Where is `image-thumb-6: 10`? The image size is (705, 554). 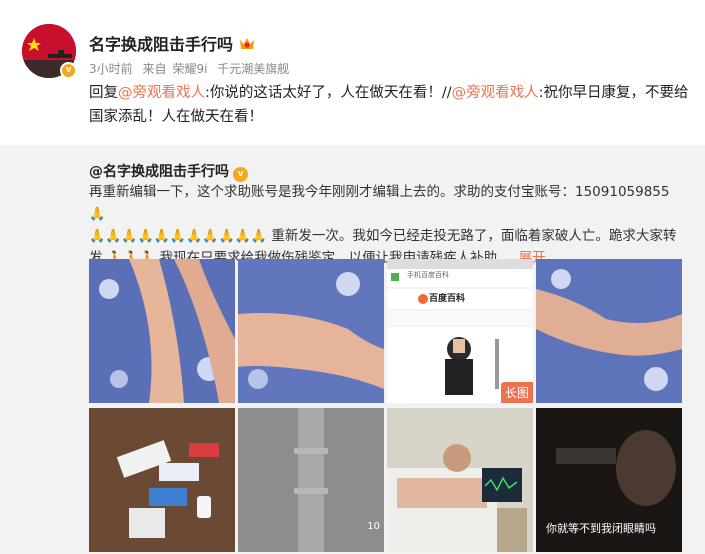 image-thumb-6: 10 is located at coordinates (311, 480).